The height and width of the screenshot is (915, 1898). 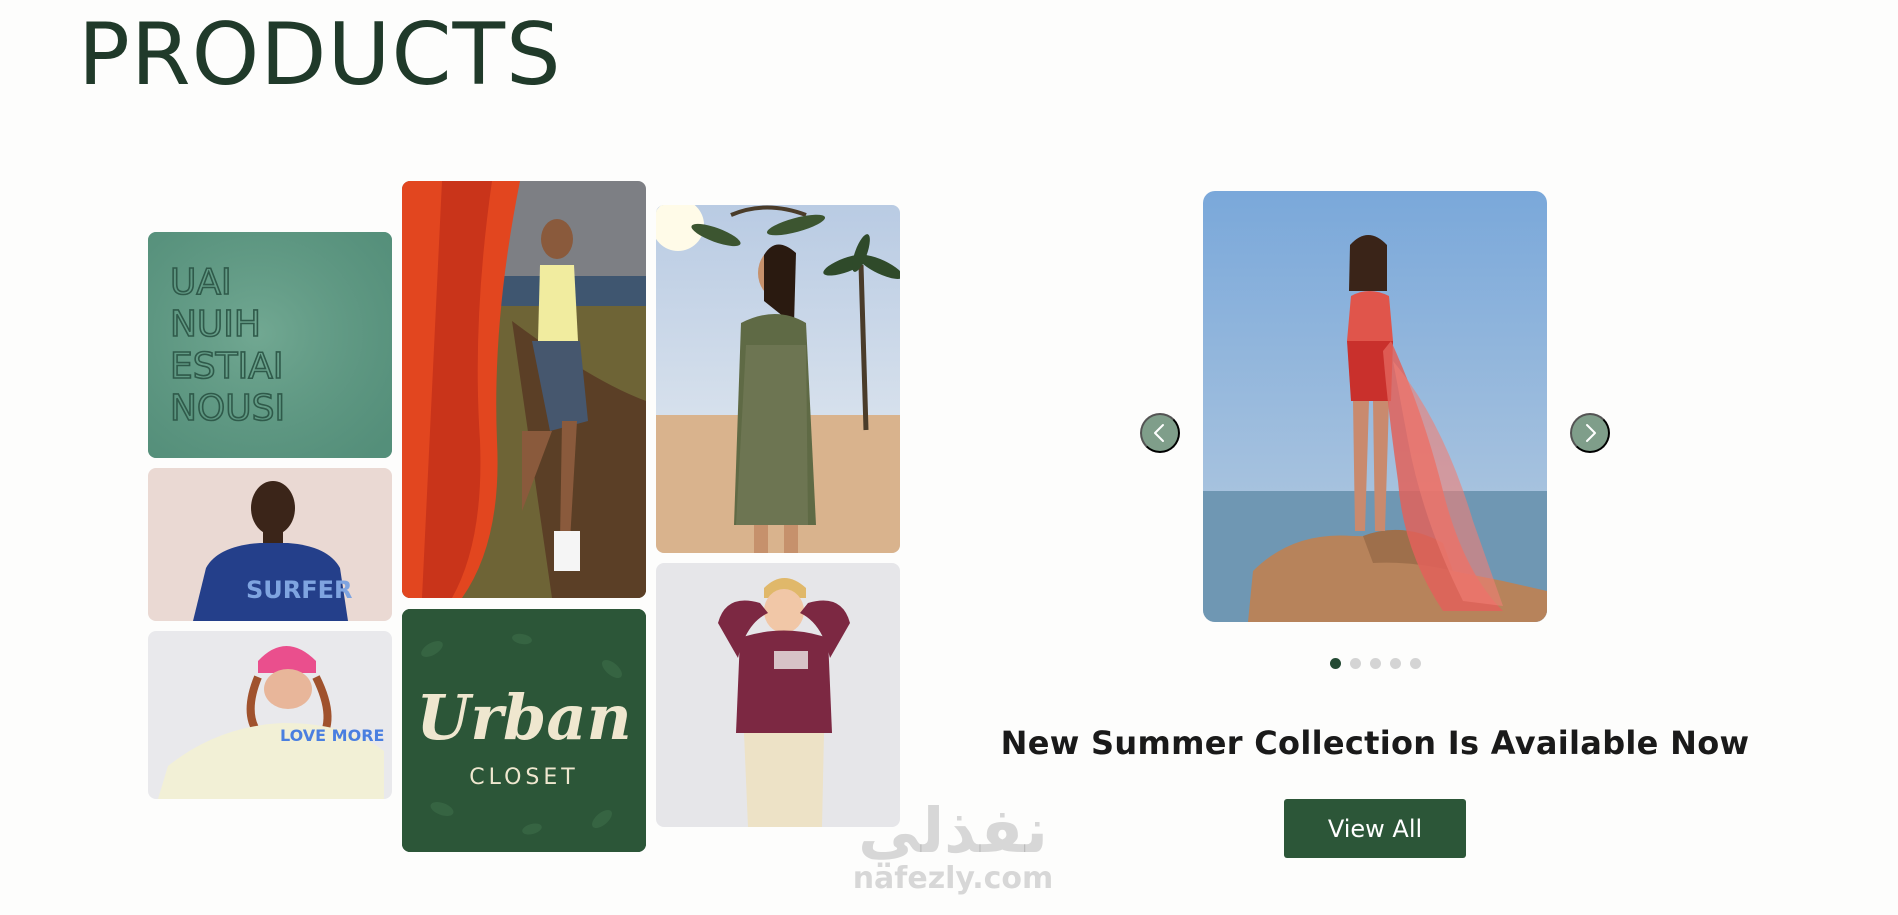 What do you see at coordinates (523, 717) in the screenshot?
I see `logo-main-text: Urban` at bounding box center [523, 717].